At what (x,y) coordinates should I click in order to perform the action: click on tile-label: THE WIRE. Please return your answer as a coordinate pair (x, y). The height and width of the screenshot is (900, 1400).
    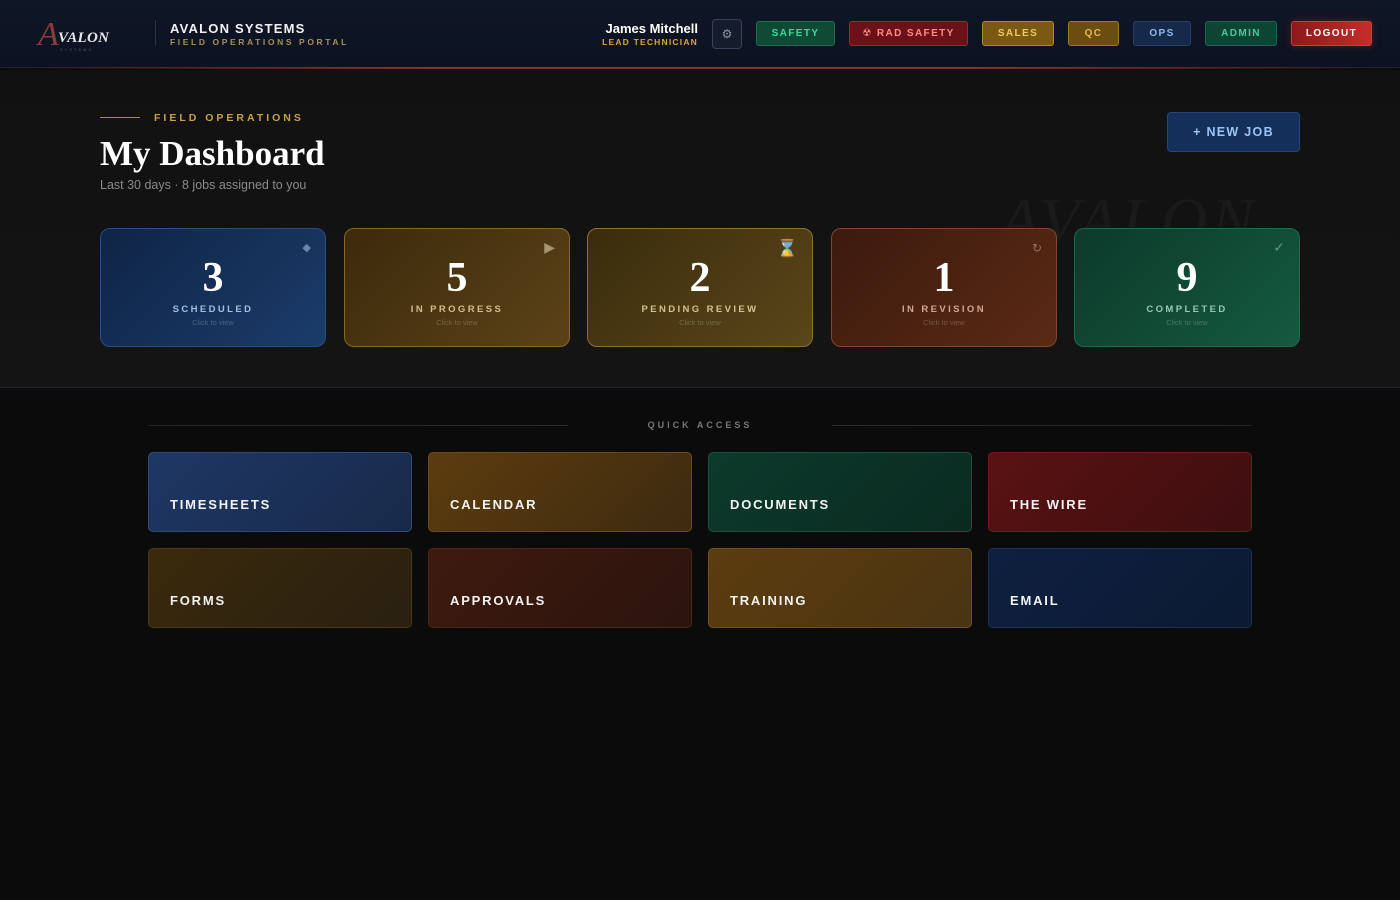
    Looking at the image, I should click on (1049, 504).